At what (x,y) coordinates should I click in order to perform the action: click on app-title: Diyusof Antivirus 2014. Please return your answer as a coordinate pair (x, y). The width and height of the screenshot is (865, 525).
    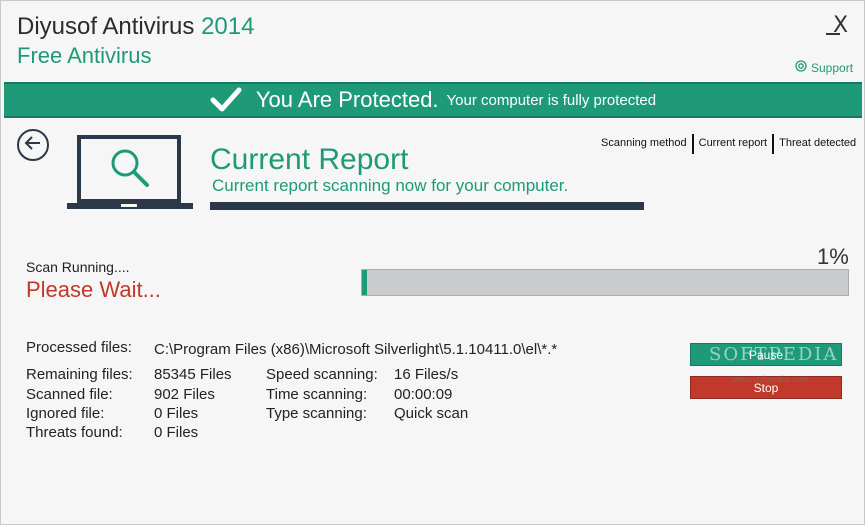
    Looking at the image, I should click on (135, 27).